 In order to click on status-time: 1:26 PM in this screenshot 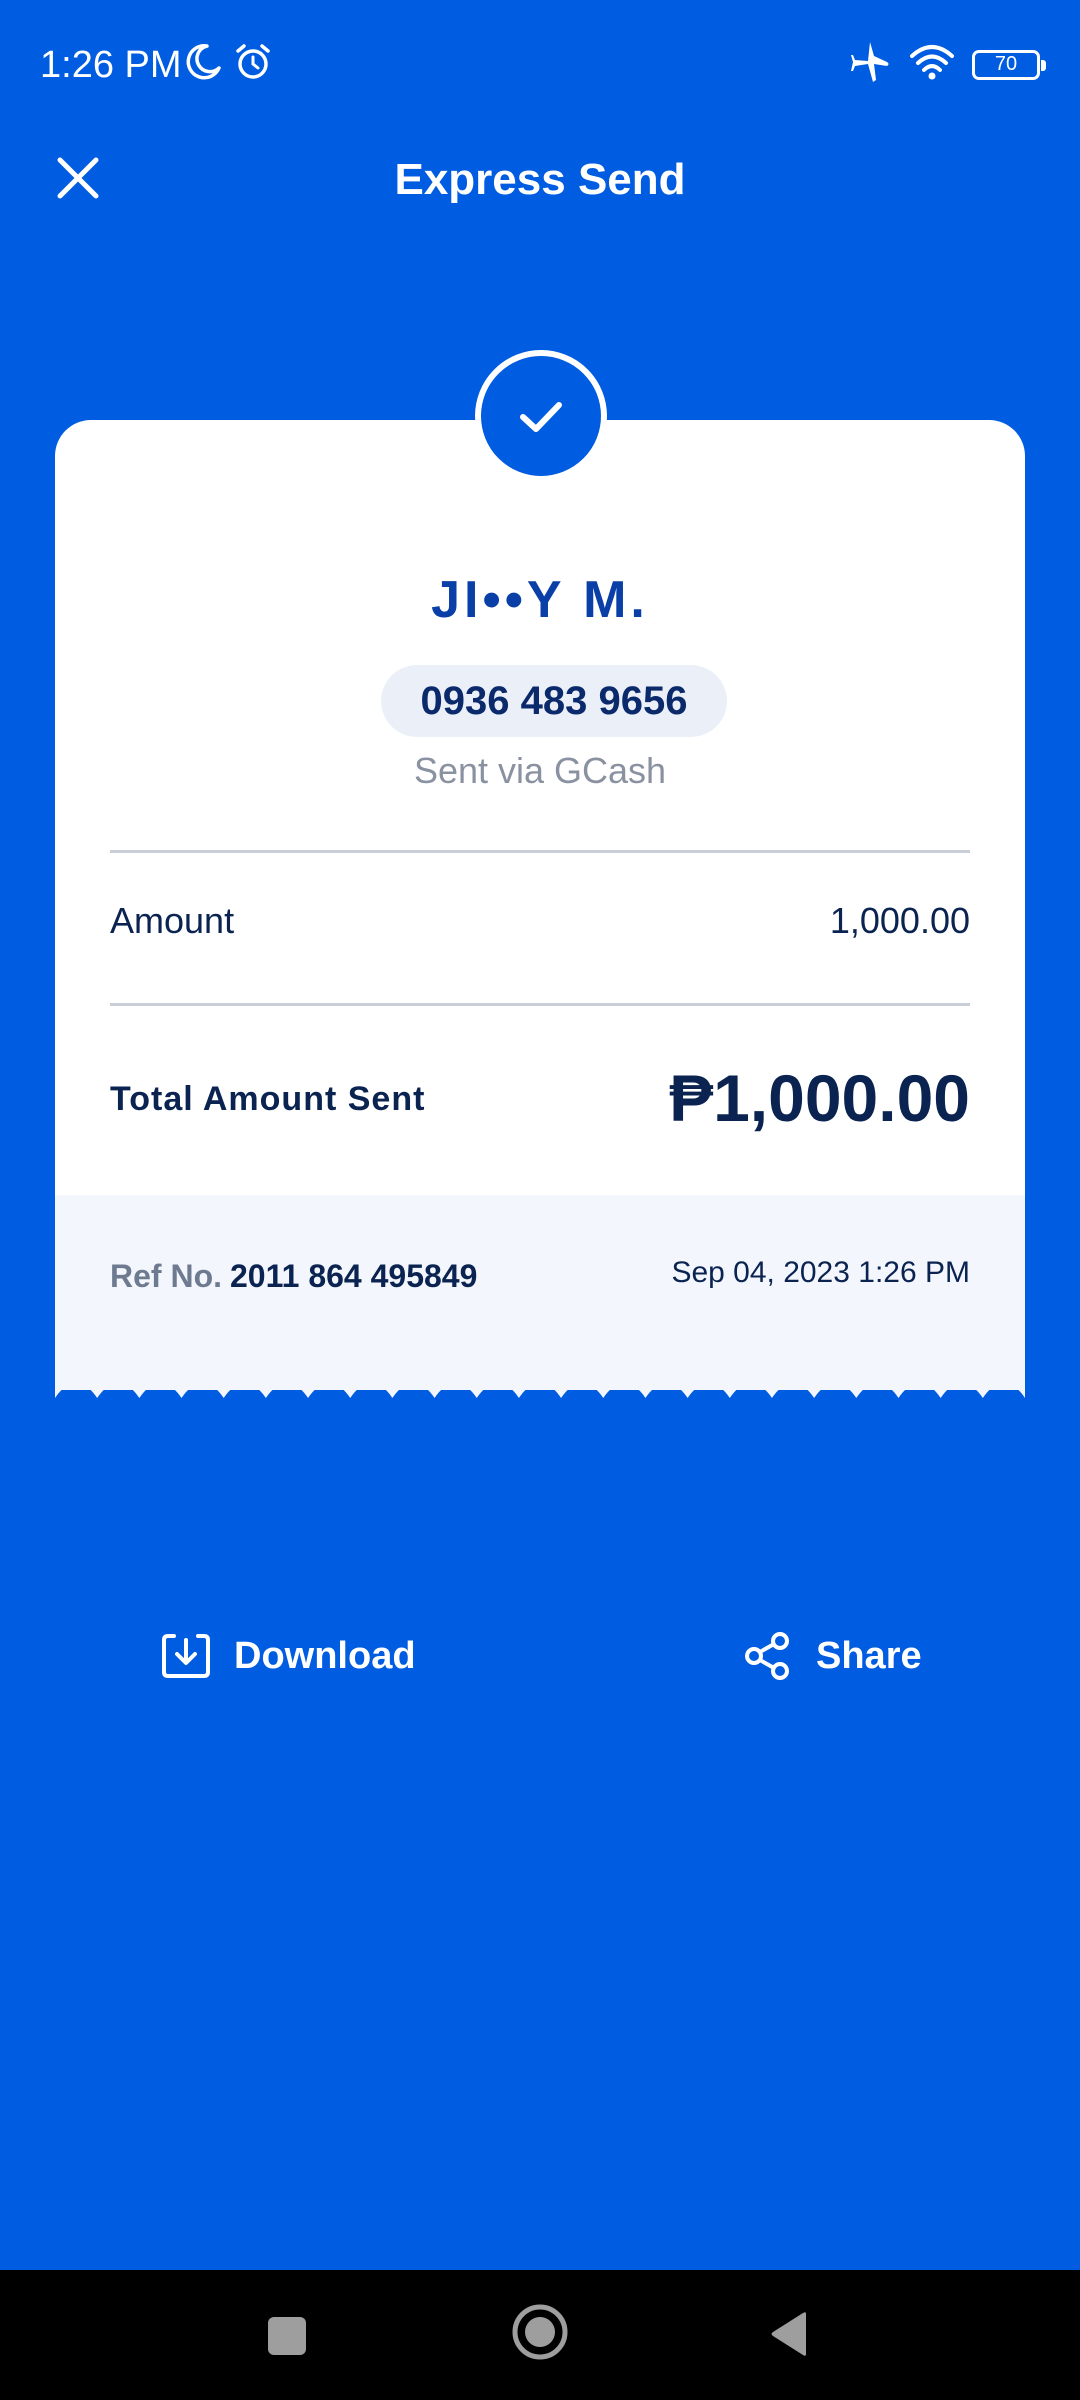, I will do `click(111, 65)`.